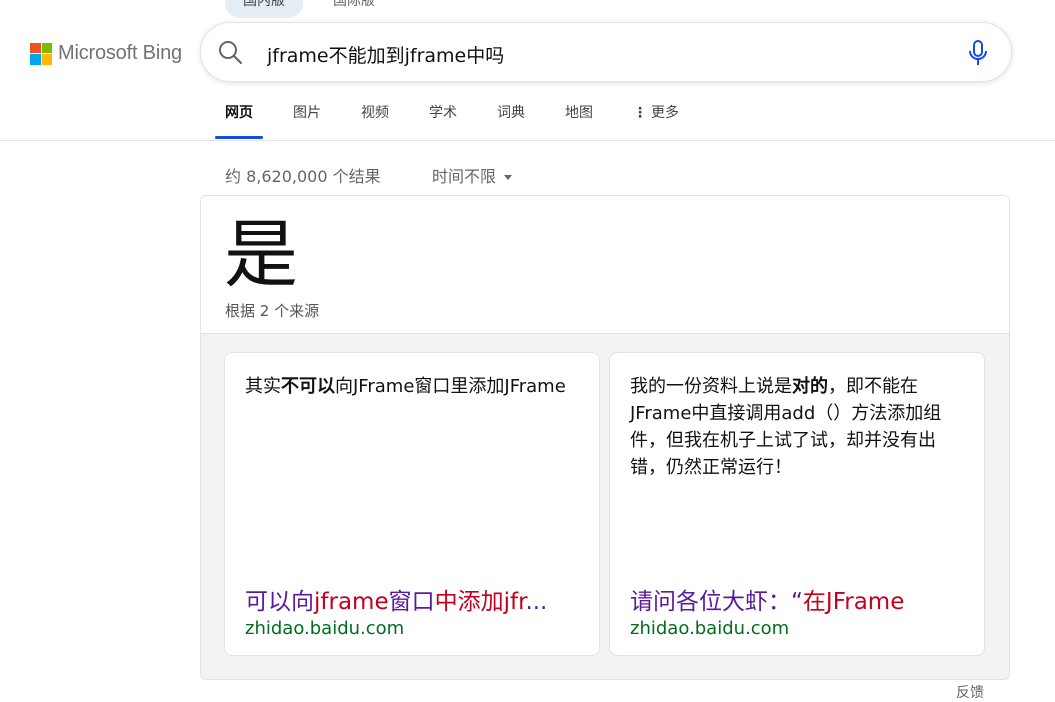  Describe the element at coordinates (527, 140) in the screenshot. I see `nav-divider` at that location.